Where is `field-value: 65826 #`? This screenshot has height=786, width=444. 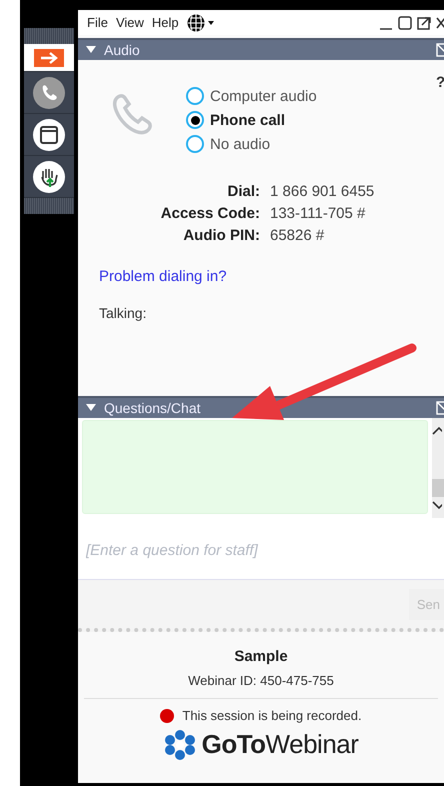 field-value: 65826 # is located at coordinates (298, 235).